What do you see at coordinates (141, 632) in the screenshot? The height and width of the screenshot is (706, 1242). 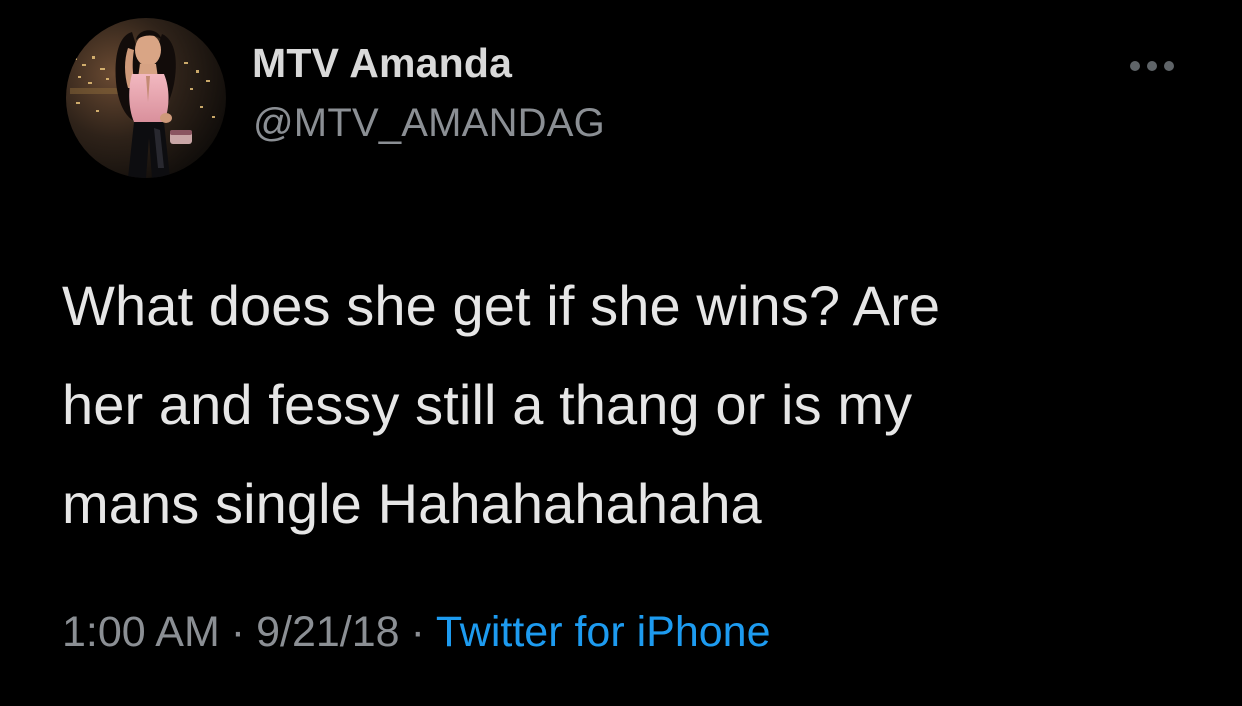 I see `tweet-time: 1:00 AM` at bounding box center [141, 632].